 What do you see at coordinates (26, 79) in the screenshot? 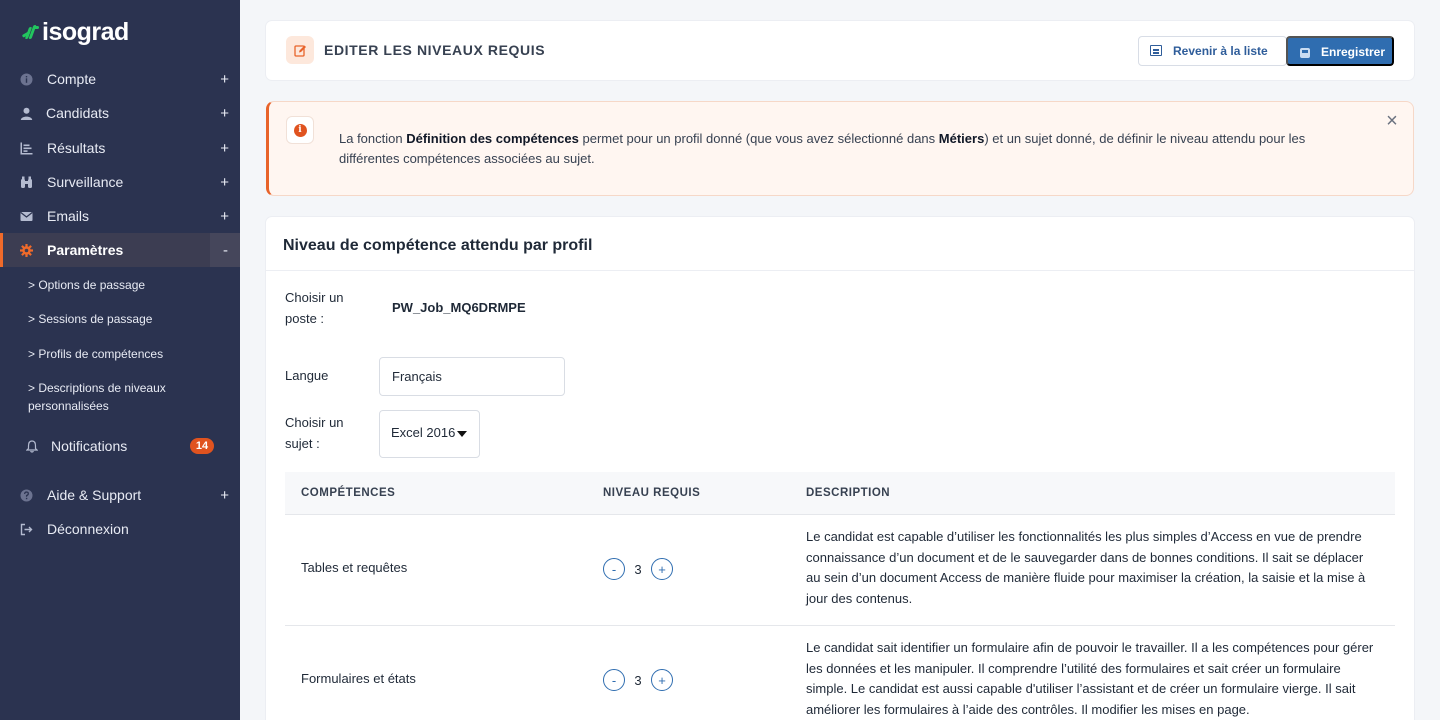
I see `info-circle-icon` at bounding box center [26, 79].